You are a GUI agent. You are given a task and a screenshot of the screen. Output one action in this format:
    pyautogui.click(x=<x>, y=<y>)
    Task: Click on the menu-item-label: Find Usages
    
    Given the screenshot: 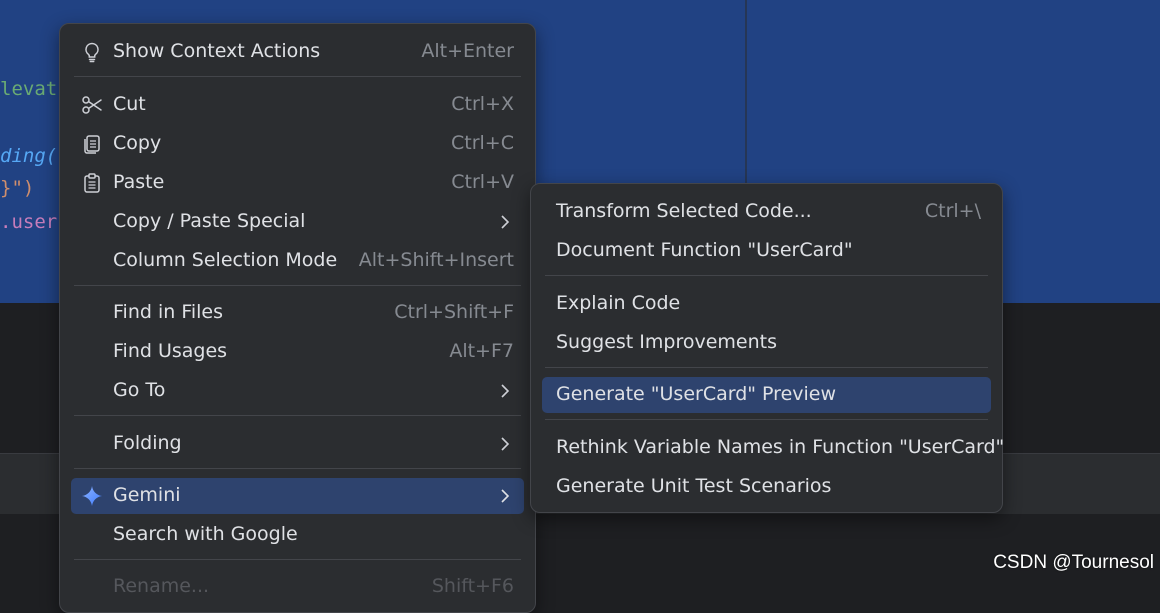 What is the action you would take?
    pyautogui.click(x=170, y=351)
    